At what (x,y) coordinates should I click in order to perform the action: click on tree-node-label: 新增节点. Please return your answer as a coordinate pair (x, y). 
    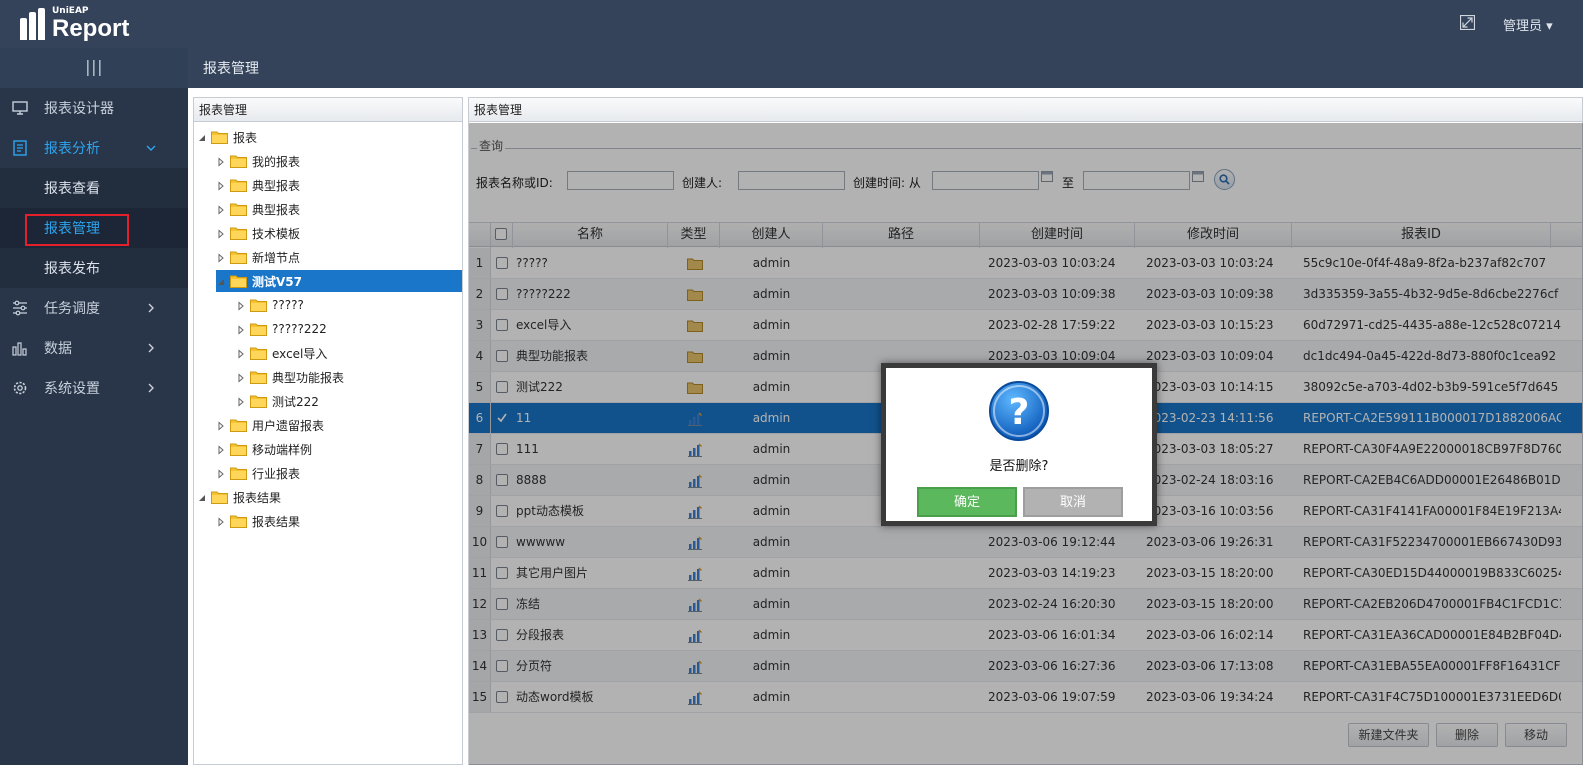
    Looking at the image, I should click on (276, 257).